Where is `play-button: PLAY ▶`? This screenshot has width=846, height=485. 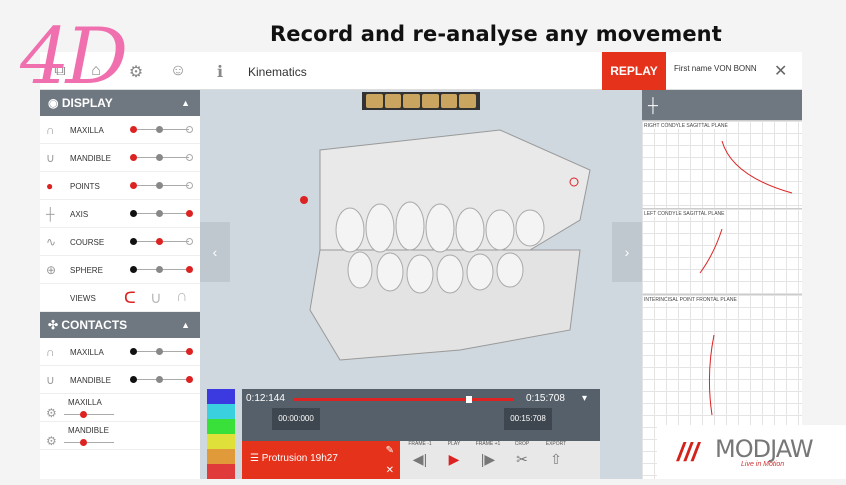 play-button: PLAY ▶ is located at coordinates (454, 460).